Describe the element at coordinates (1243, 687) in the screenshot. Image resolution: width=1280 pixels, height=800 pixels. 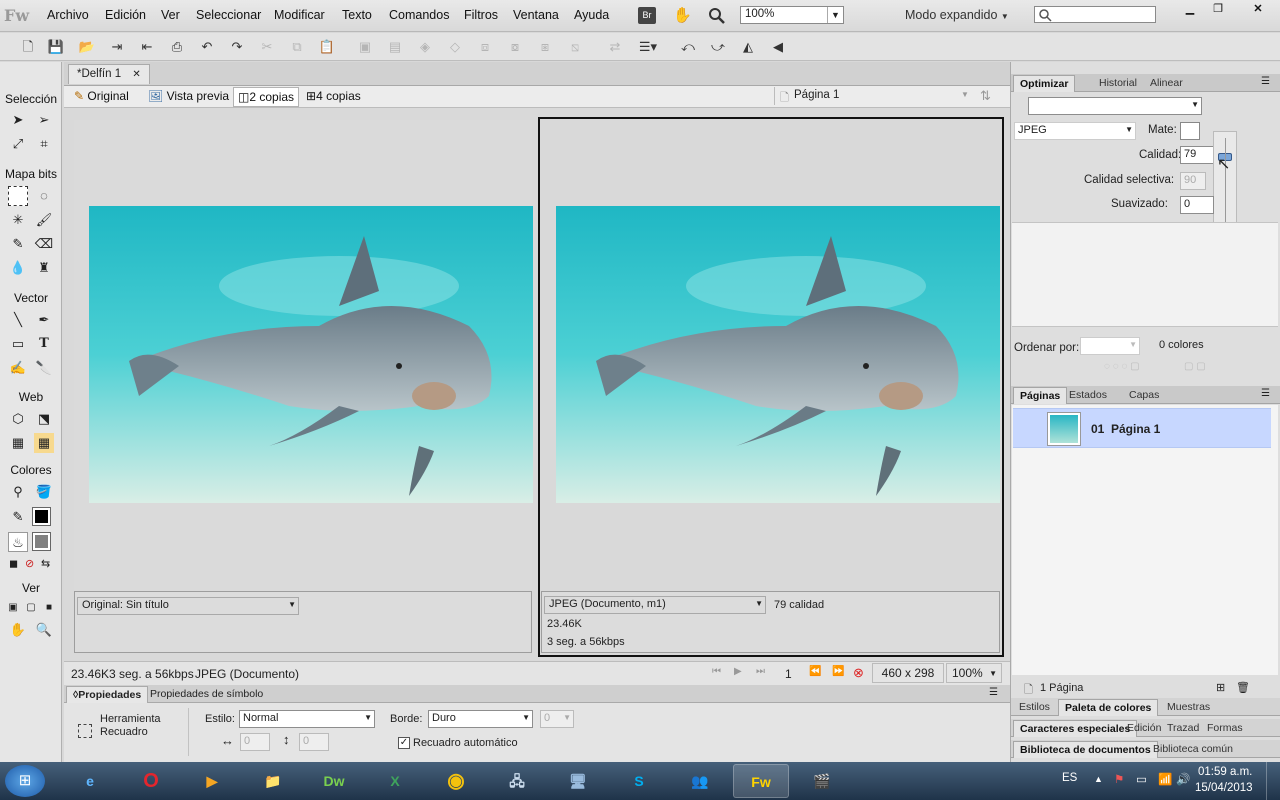
I see `delete-page-icon: 🗑` at that location.